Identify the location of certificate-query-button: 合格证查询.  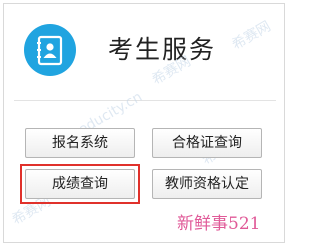
(207, 143).